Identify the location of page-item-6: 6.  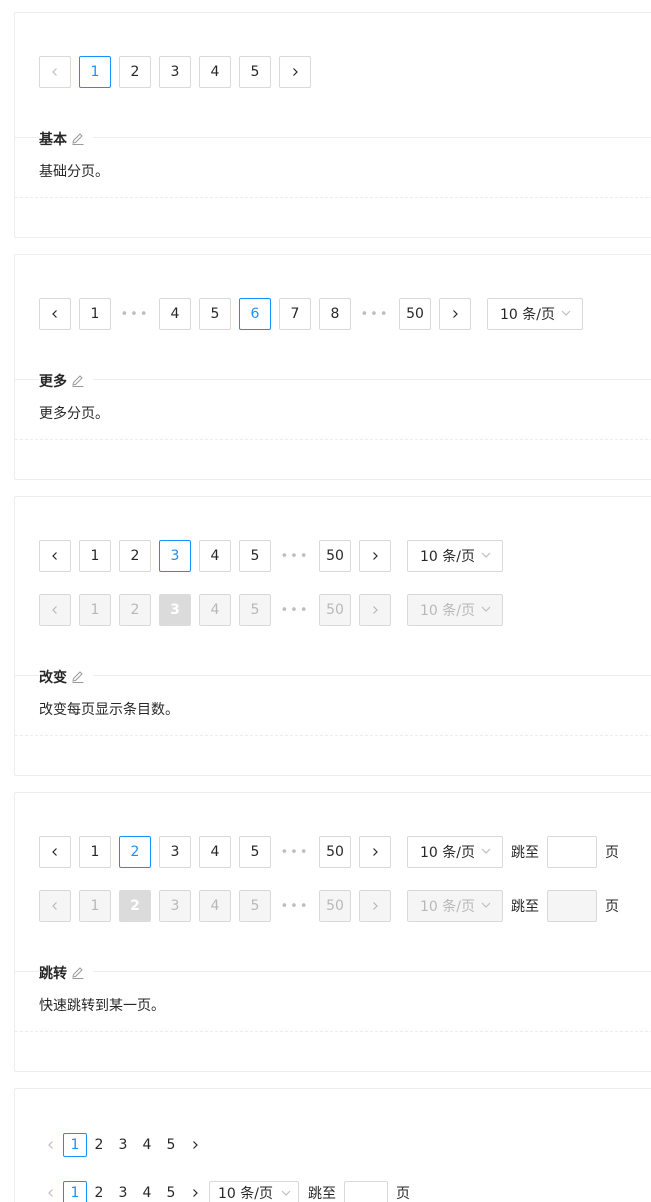
(255, 314).